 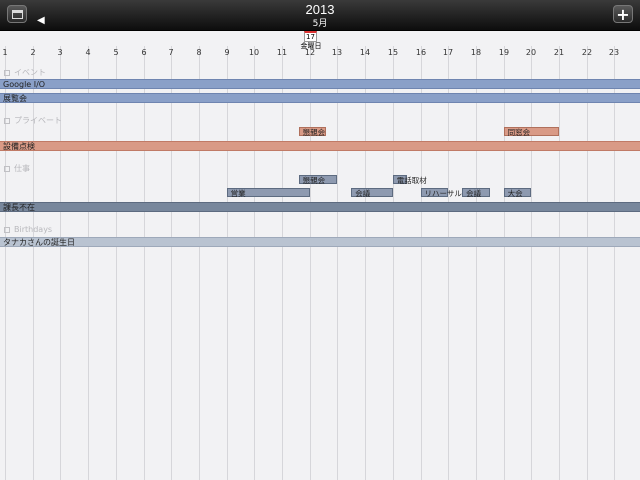 I want to click on group-header-birthdays: Birthdays, so click(x=28, y=229).